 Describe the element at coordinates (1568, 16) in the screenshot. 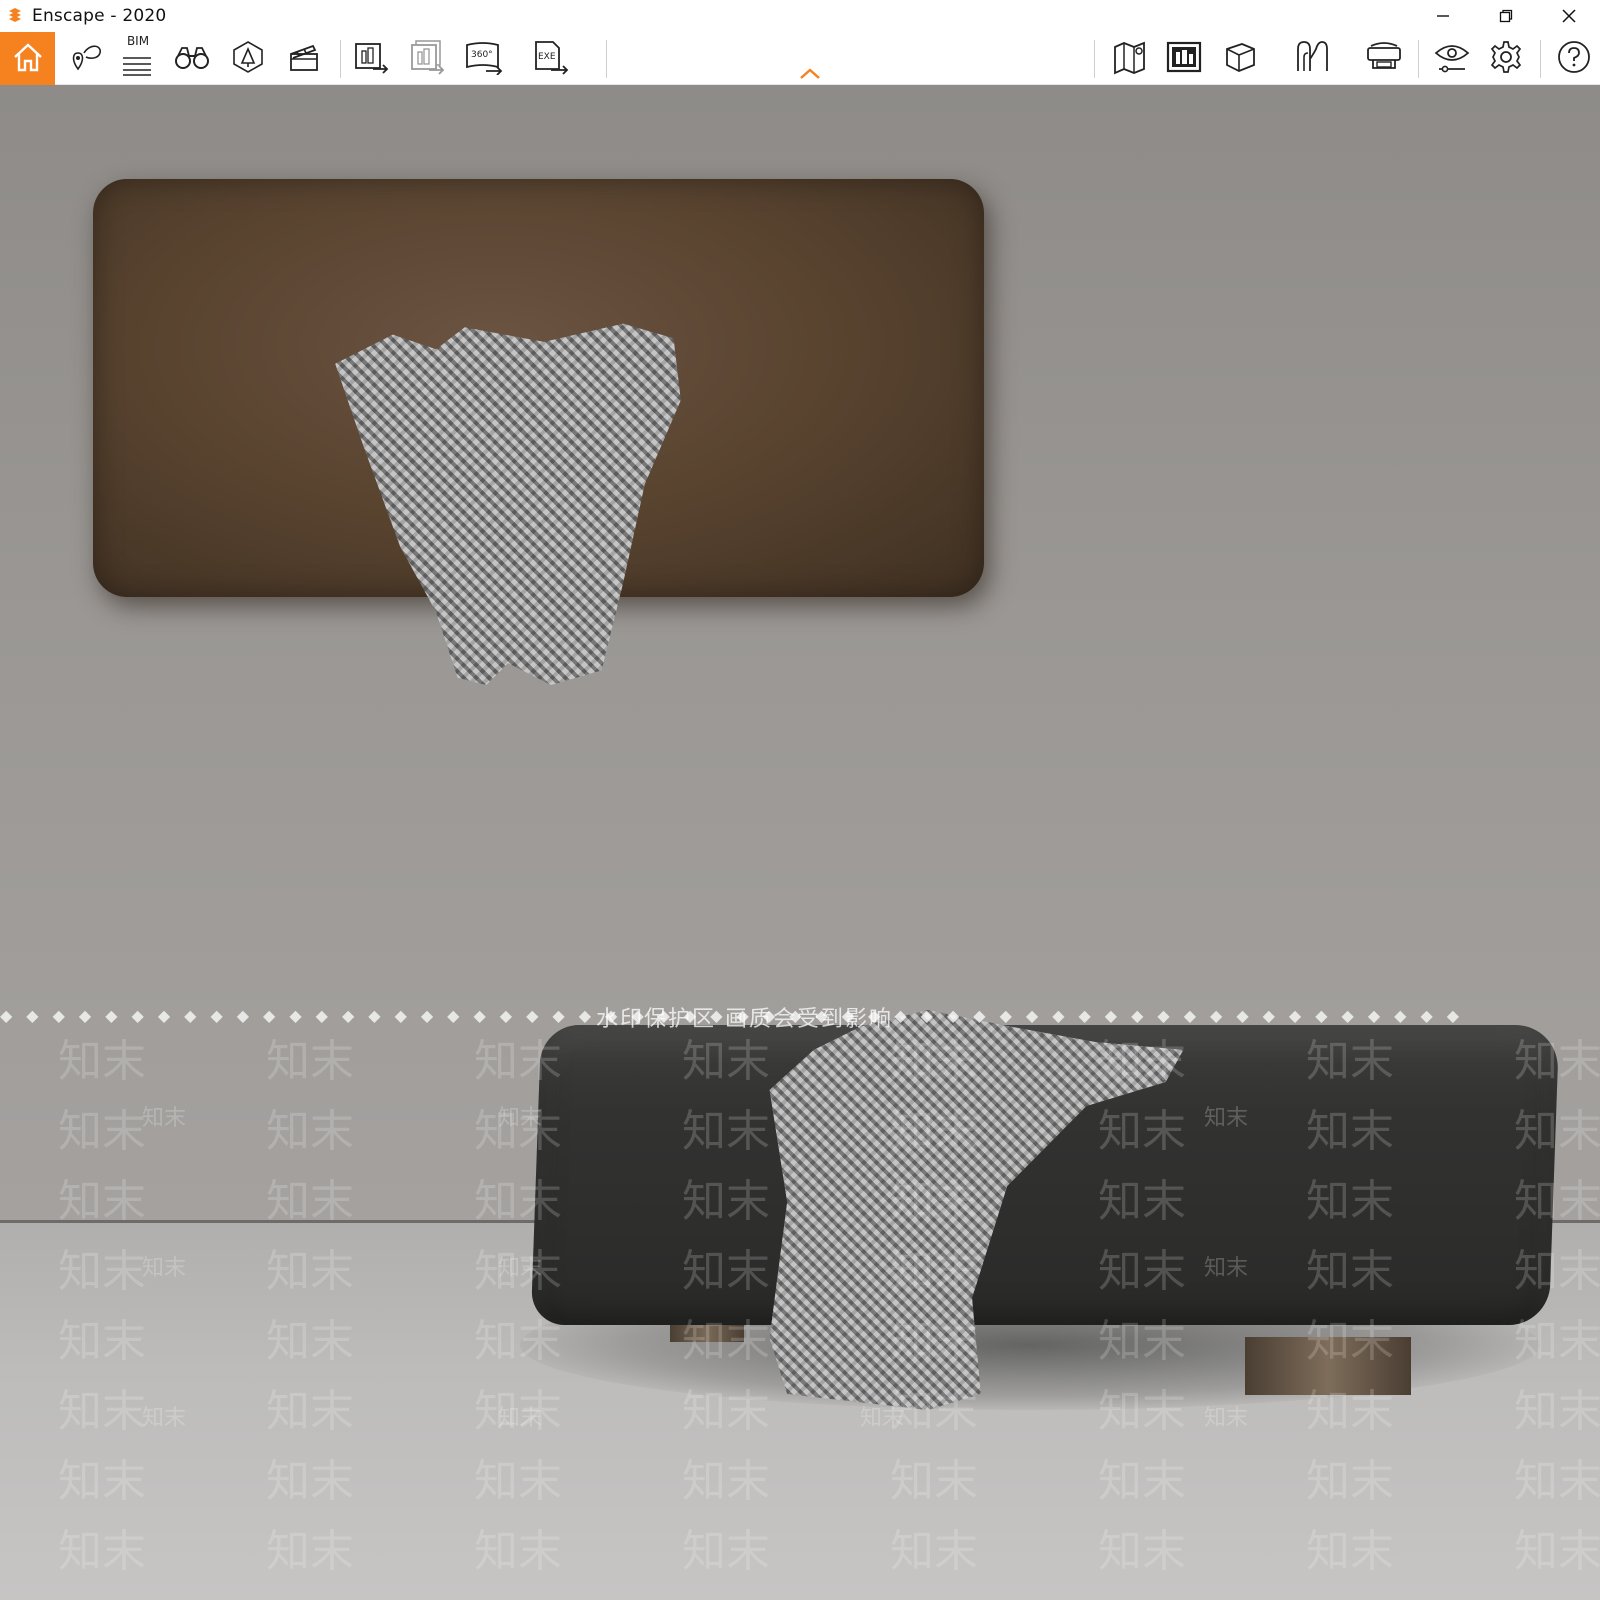

I see `close-button` at that location.